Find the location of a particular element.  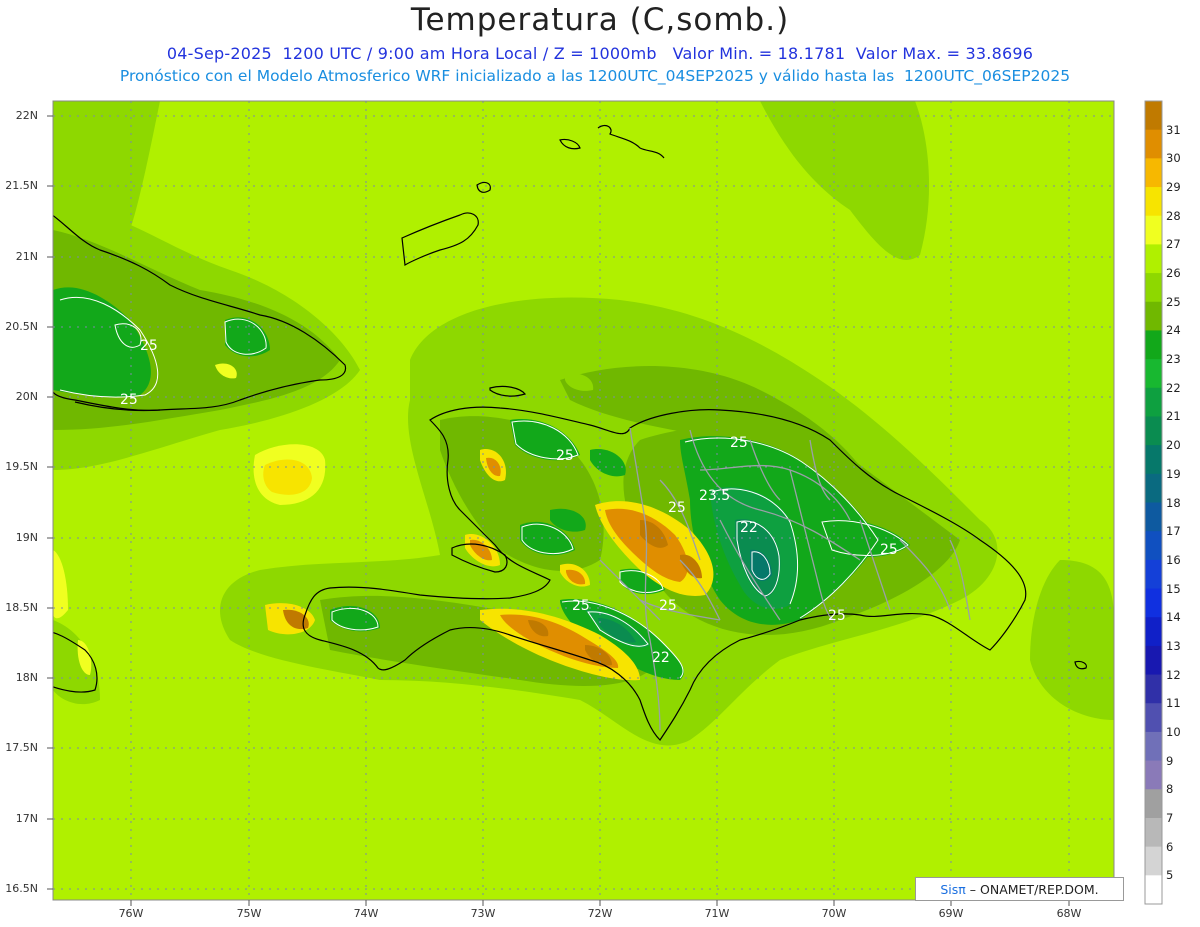

x-tick-label: 75W is located at coordinates (249, 913).